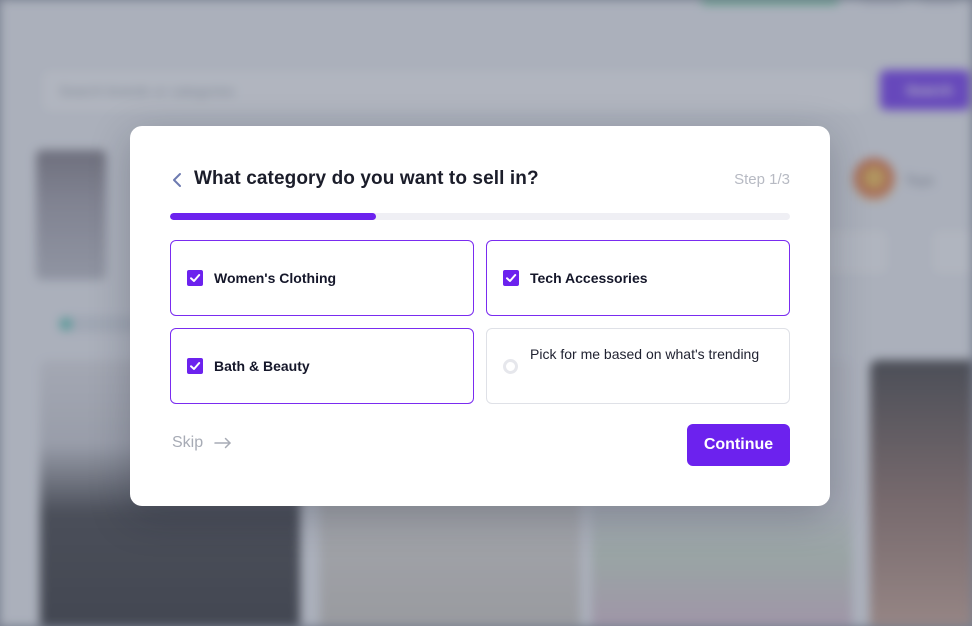 This screenshot has height=626, width=972. Describe the element at coordinates (738, 445) in the screenshot. I see `continue-button: Continue` at that location.